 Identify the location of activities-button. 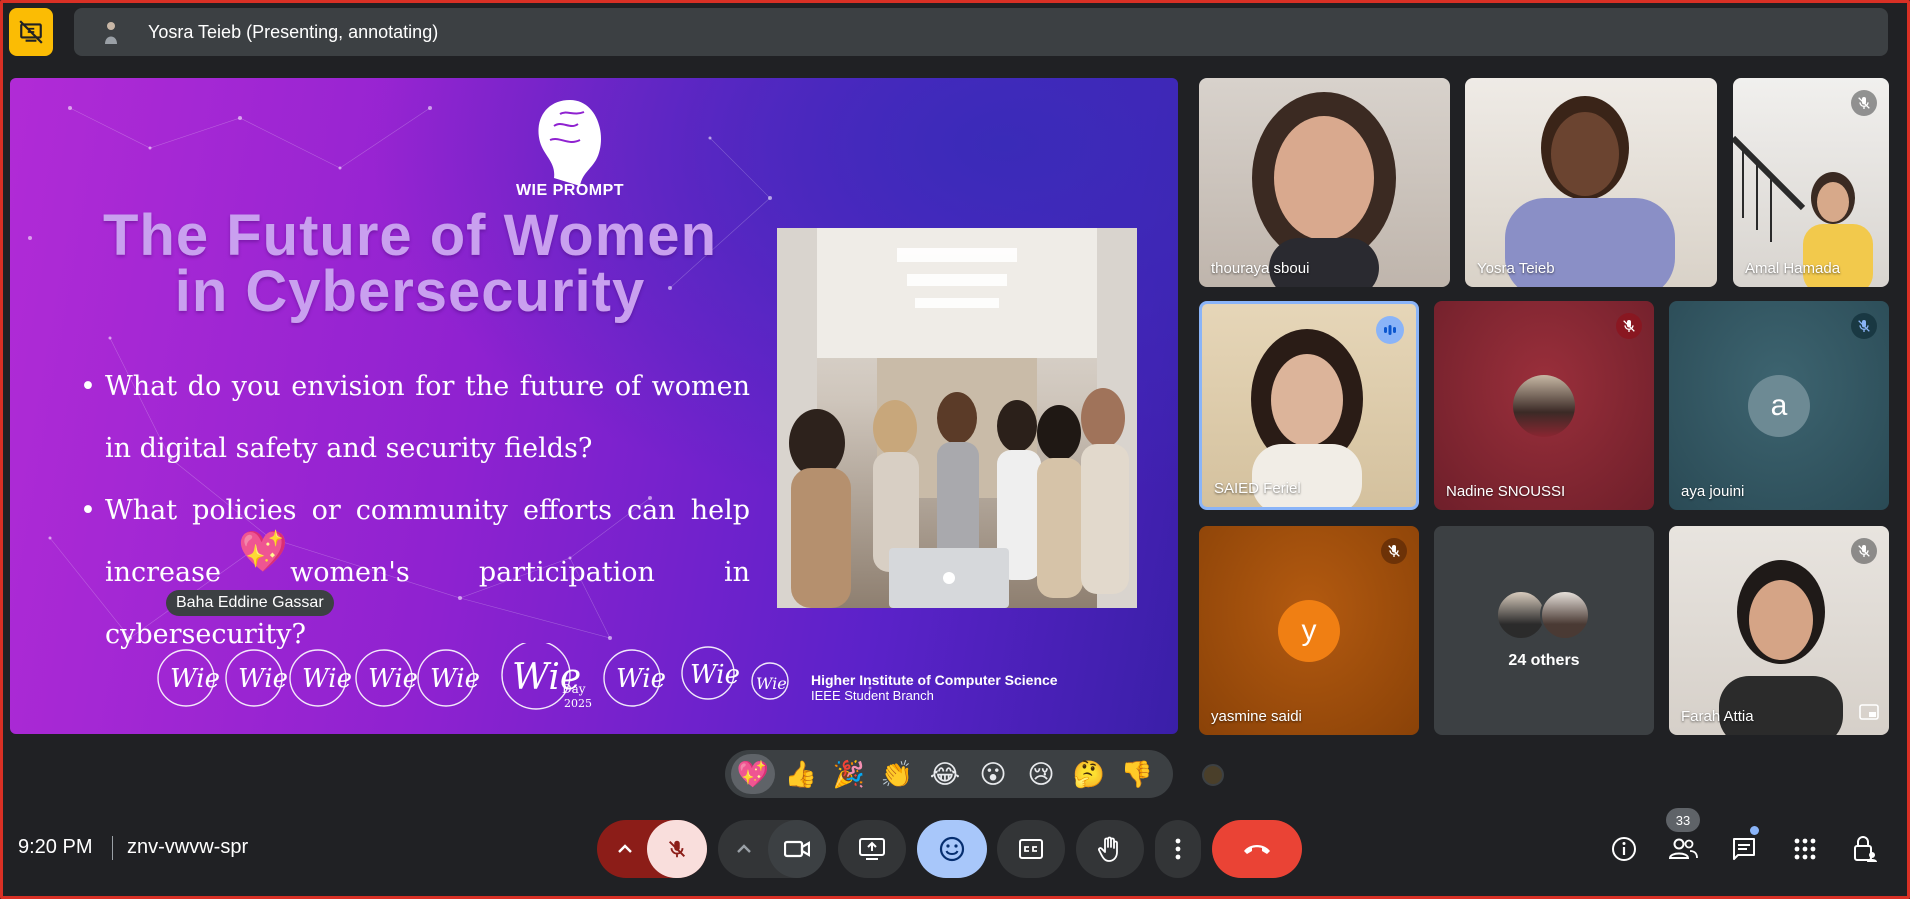
(1805, 849).